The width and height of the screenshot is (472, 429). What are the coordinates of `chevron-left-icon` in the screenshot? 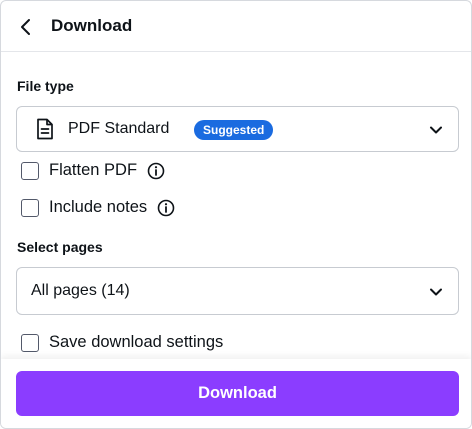 It's located at (25, 27).